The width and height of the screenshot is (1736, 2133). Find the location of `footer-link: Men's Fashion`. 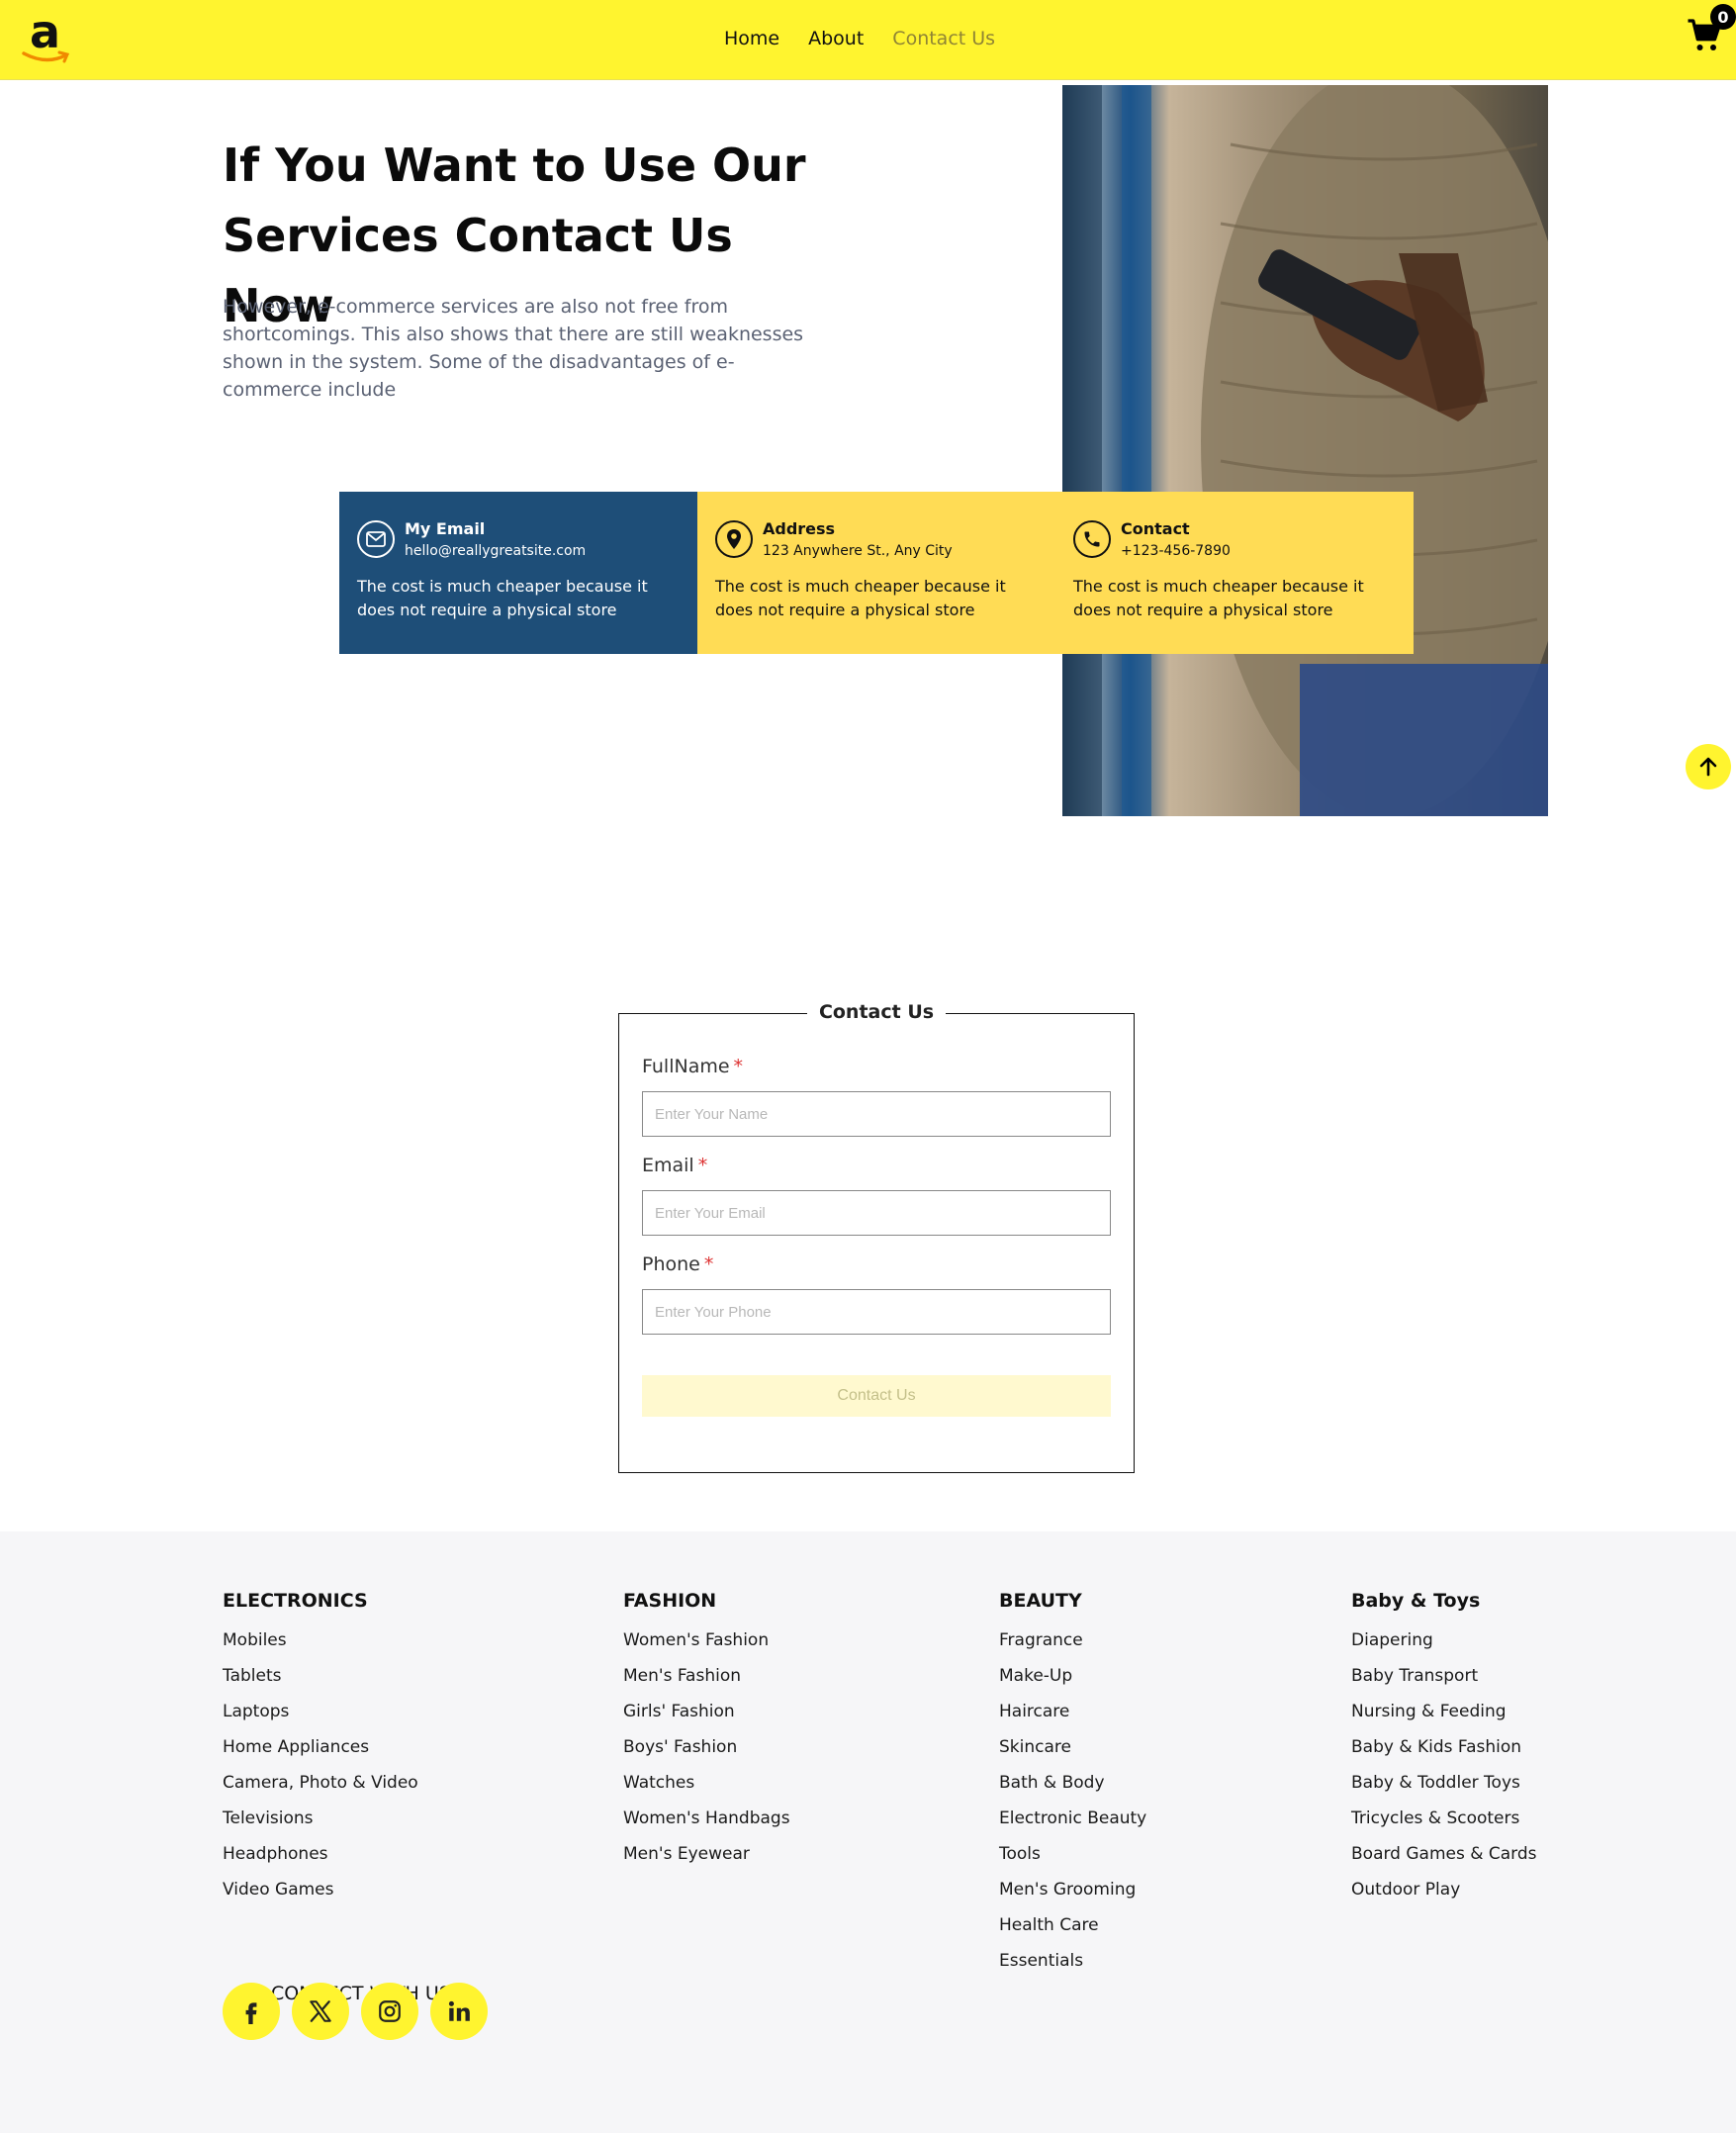

footer-link: Men's Fashion is located at coordinates (706, 1676).